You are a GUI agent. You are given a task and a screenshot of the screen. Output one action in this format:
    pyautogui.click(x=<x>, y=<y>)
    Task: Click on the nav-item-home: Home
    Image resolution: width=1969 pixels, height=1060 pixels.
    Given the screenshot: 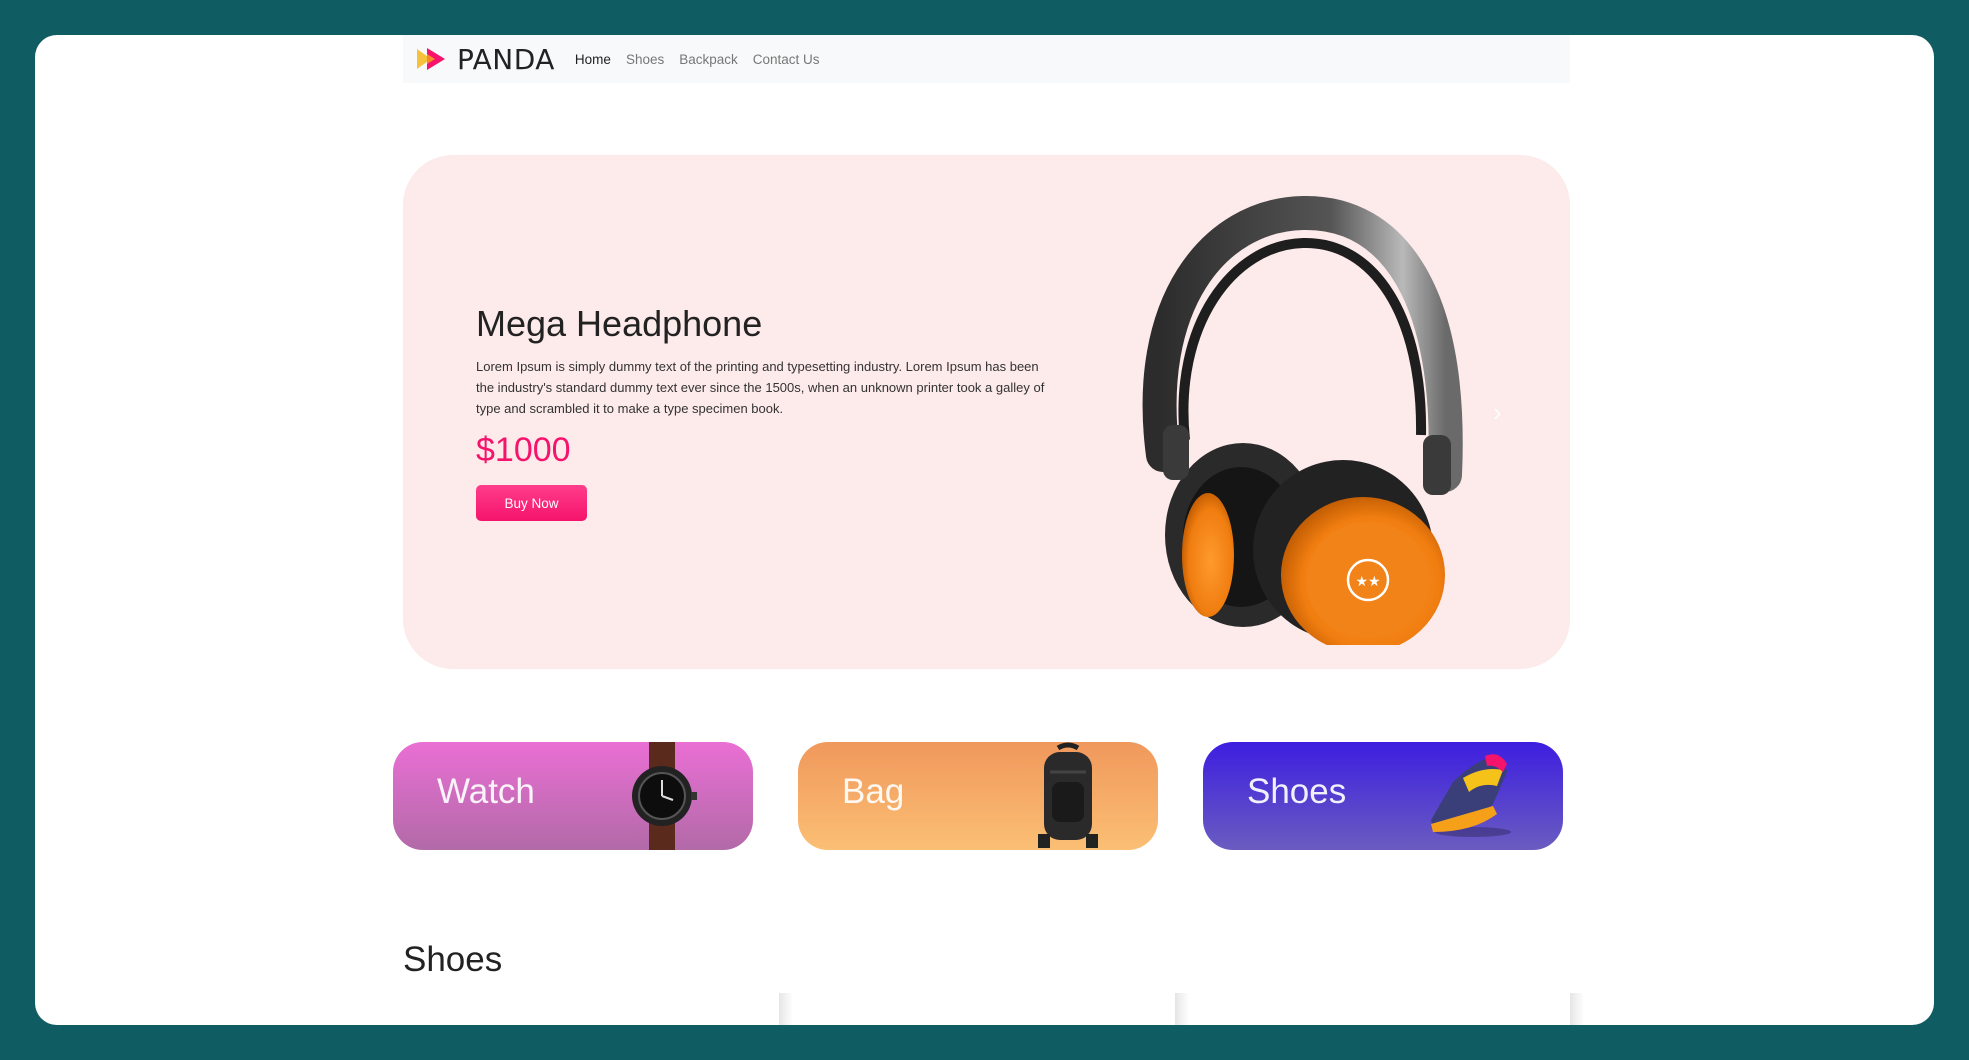 What is the action you would take?
    pyautogui.click(x=593, y=59)
    